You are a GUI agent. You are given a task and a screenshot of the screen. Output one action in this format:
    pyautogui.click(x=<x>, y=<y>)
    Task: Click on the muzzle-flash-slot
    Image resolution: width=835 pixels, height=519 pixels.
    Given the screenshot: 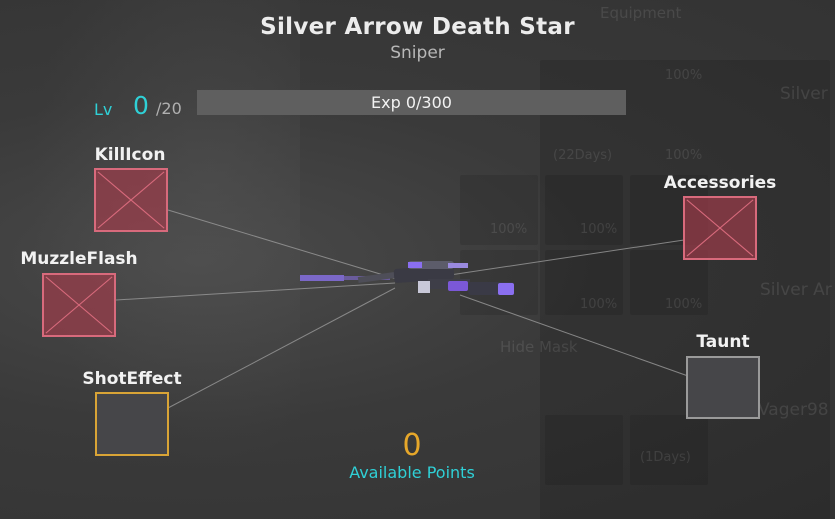 What is the action you would take?
    pyautogui.click(x=79, y=305)
    